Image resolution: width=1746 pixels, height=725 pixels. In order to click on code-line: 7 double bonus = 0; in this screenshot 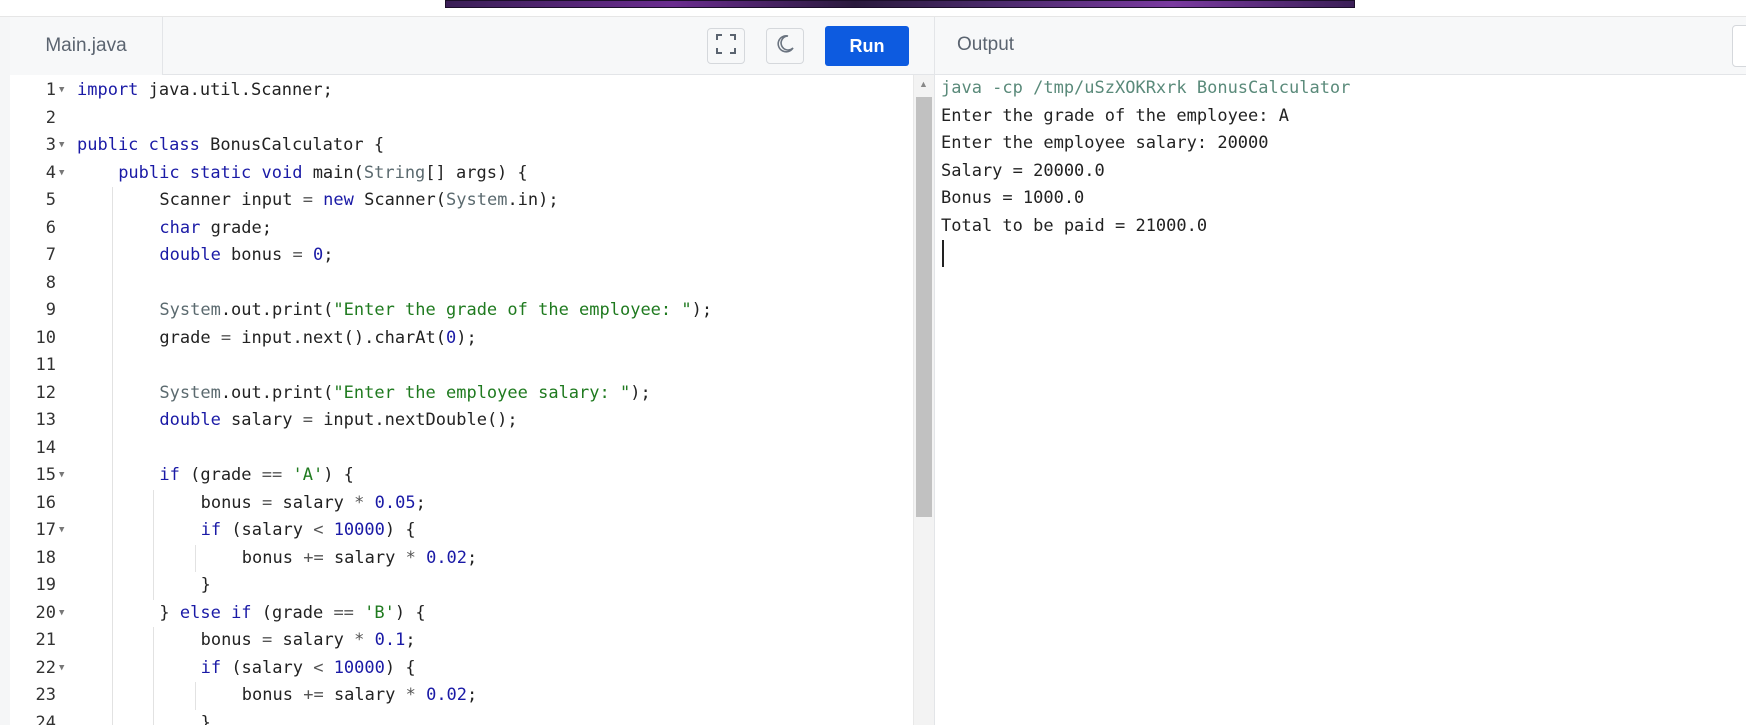, I will do `click(461, 256)`.